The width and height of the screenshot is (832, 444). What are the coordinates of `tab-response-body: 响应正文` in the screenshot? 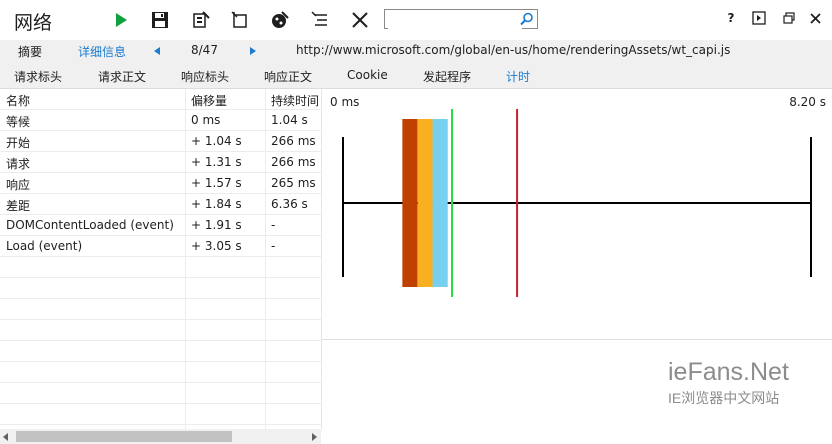 It's located at (288, 76).